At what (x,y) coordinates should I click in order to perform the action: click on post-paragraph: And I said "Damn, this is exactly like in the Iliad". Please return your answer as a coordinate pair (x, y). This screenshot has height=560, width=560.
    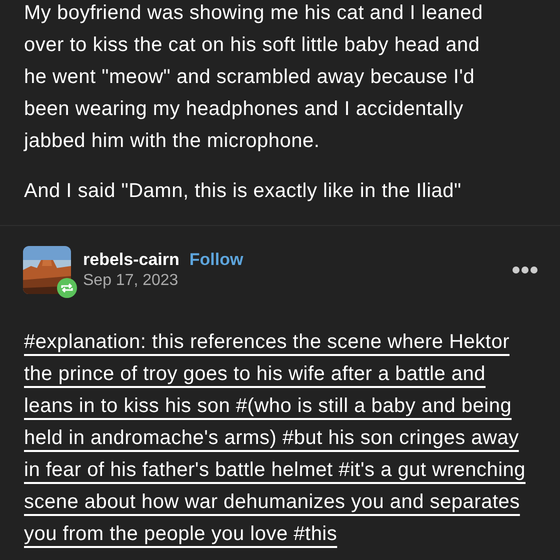
    Looking at the image, I should click on (243, 191).